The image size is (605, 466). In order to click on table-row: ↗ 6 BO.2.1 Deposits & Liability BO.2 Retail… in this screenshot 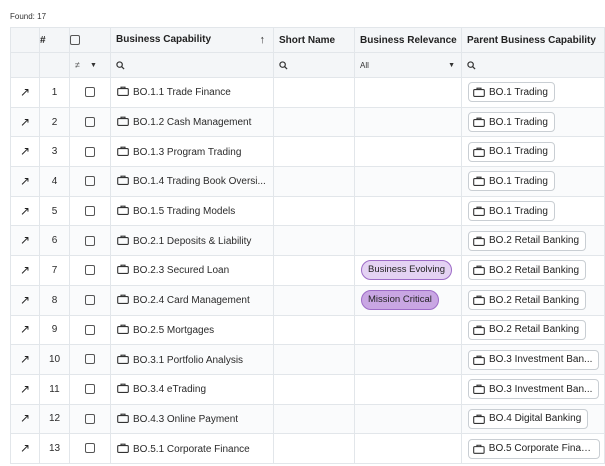, I will do `click(307, 241)`.